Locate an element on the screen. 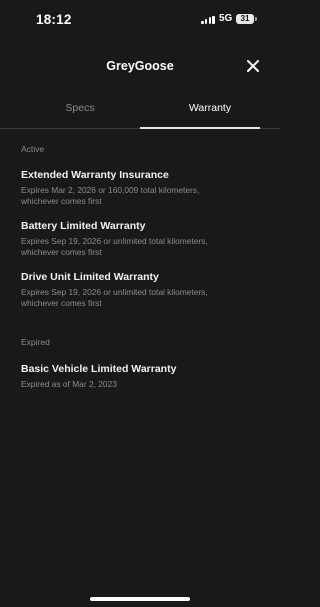 This screenshot has width=320, height=607. warranty-title: Battery Limited Warranty is located at coordinates (83, 226).